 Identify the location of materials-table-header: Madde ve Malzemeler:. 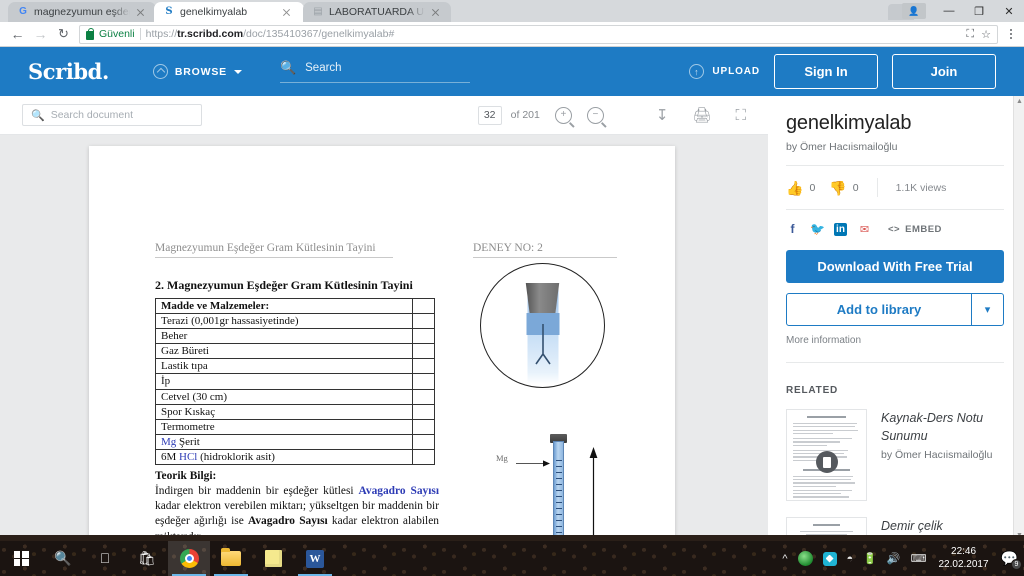
(284, 306).